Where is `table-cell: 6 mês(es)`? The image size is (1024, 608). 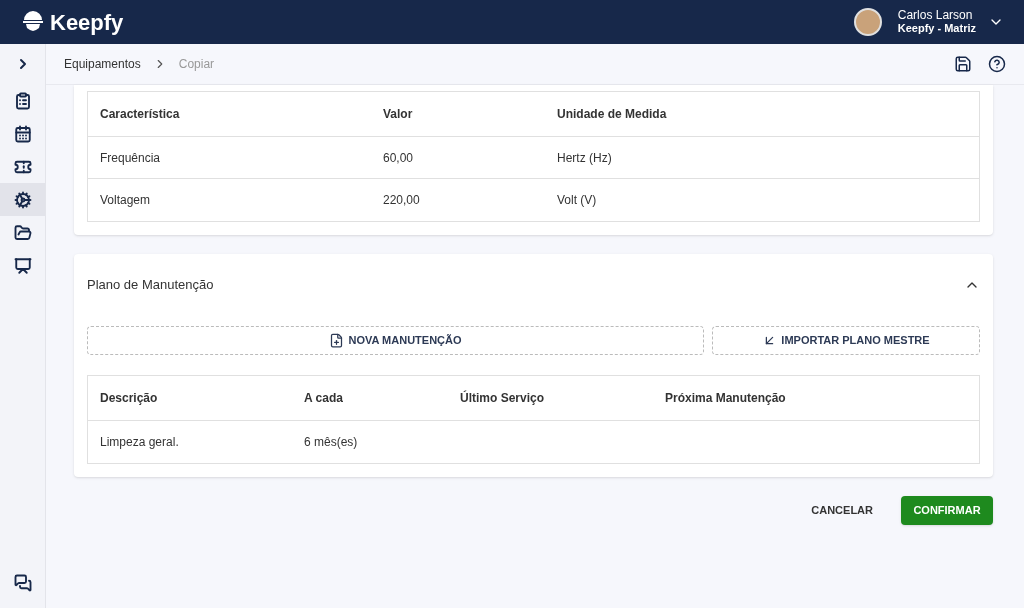 table-cell: 6 mês(es) is located at coordinates (331, 442).